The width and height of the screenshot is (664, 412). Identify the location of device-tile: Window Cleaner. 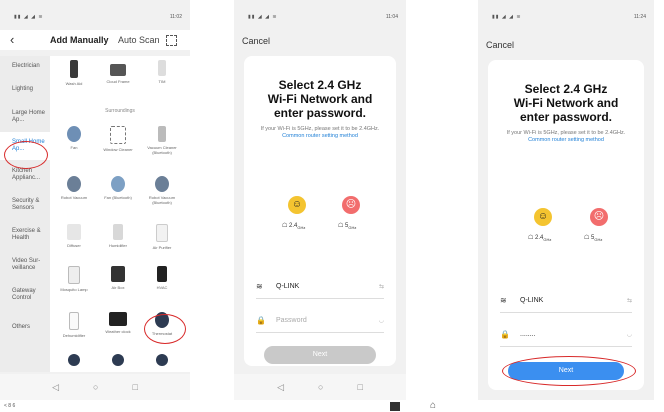
(118, 139).